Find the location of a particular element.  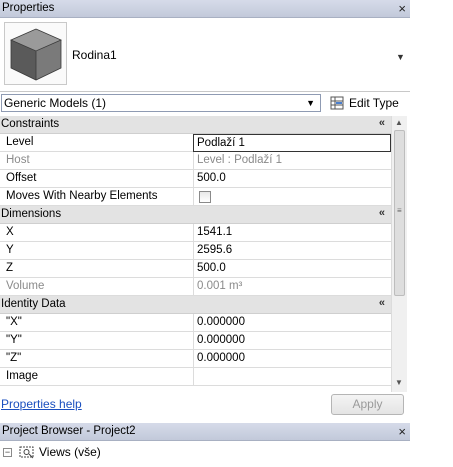

family-thumbnail is located at coordinates (35, 53).